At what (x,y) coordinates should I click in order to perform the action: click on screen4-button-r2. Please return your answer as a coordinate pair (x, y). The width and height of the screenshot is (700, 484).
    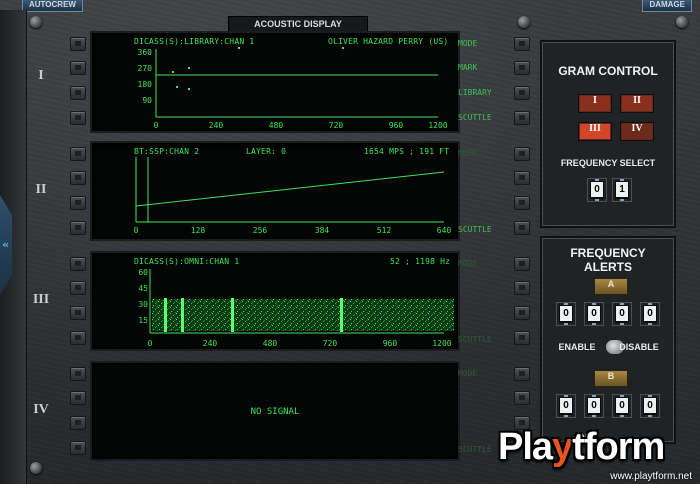
    Looking at the image, I should click on (522, 398).